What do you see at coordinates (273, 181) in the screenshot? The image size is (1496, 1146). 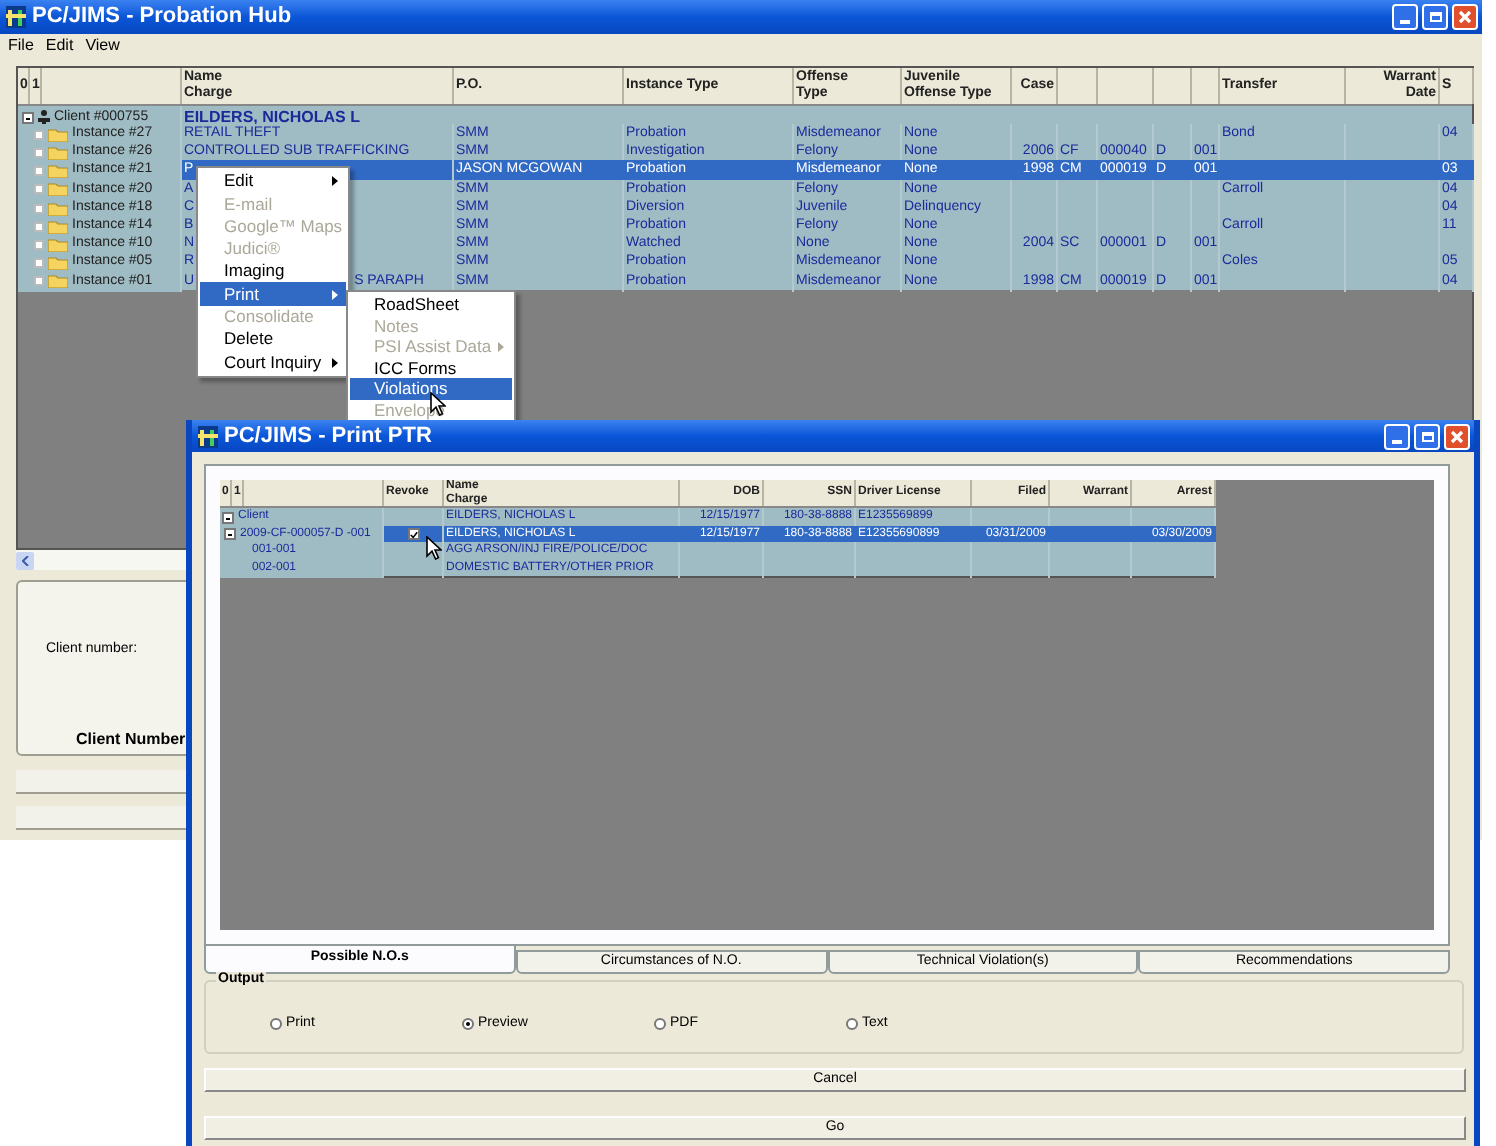 I see `menu-item: Edit` at bounding box center [273, 181].